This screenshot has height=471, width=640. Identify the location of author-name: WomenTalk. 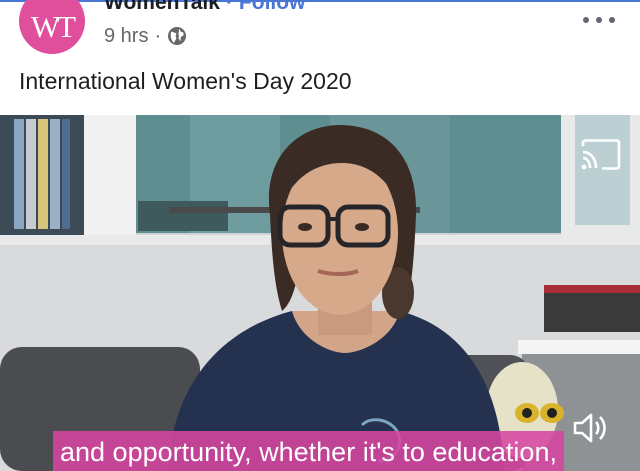
(162, 7).